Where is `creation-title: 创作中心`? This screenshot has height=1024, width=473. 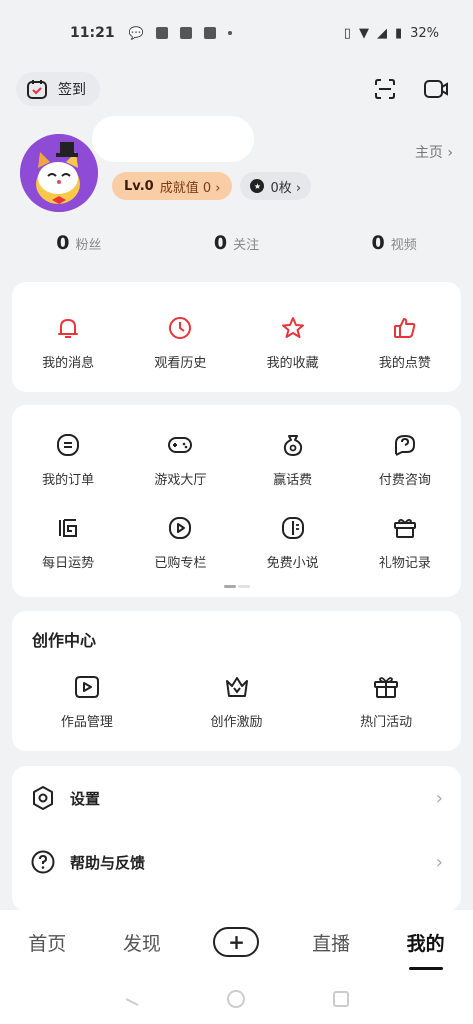
creation-title: 创作中心 is located at coordinates (64, 640).